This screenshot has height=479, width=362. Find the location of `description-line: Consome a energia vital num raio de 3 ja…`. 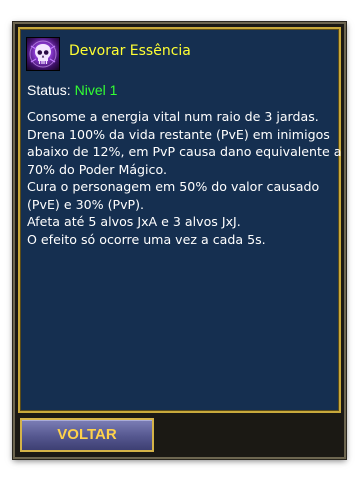

description-line: Consome a energia vital num raio de 3 ja… is located at coordinates (173, 116).